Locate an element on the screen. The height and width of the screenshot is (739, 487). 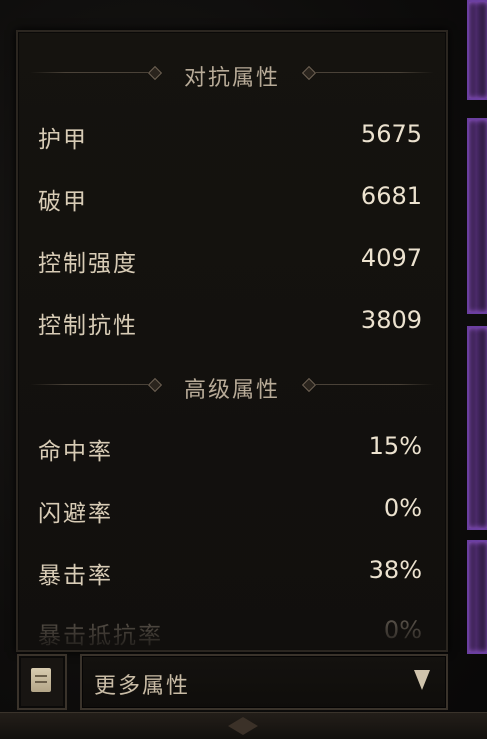
attribute-label: 护甲 is located at coordinates (63, 140).